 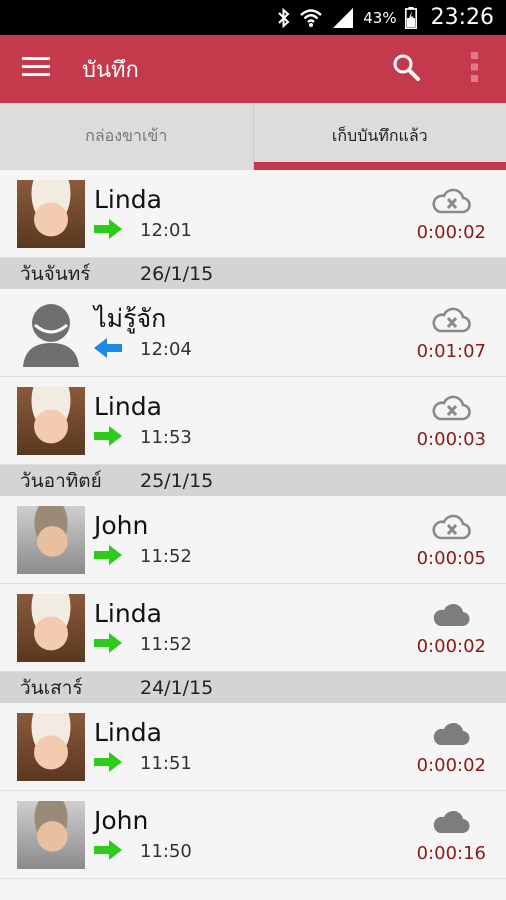 I want to click on more-vert-icon, so click(x=474, y=69).